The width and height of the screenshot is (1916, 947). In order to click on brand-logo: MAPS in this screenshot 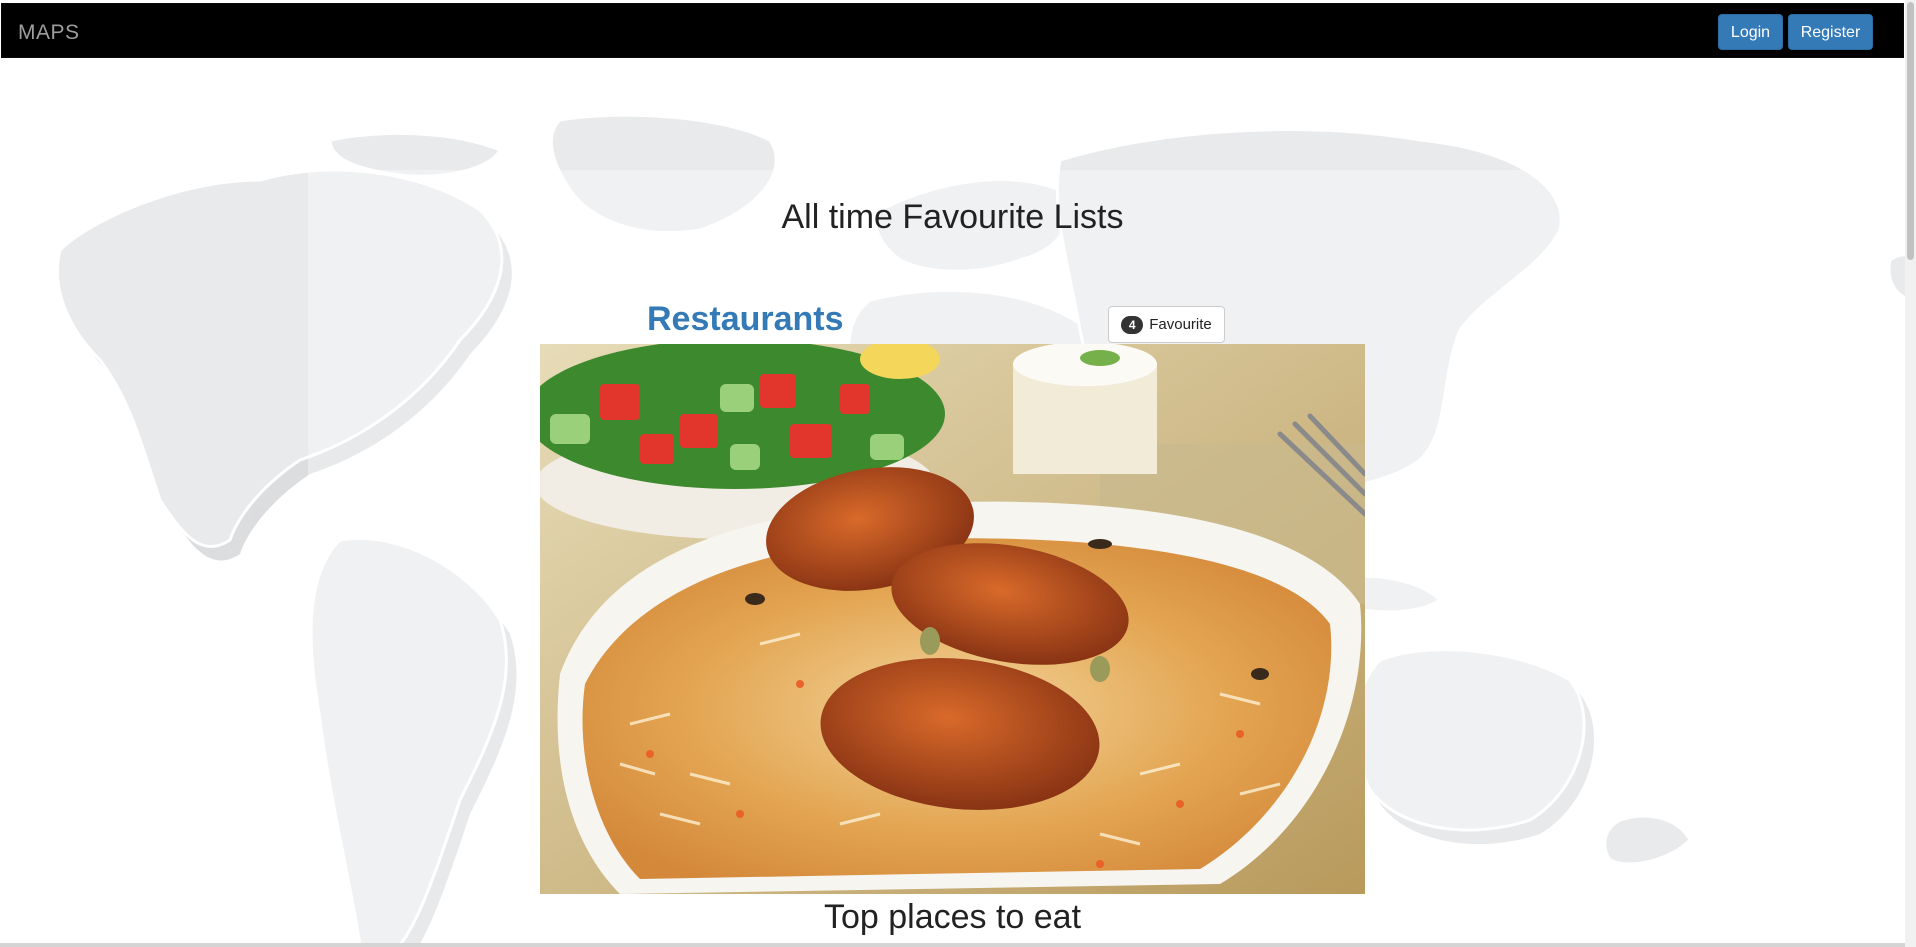, I will do `click(49, 32)`.